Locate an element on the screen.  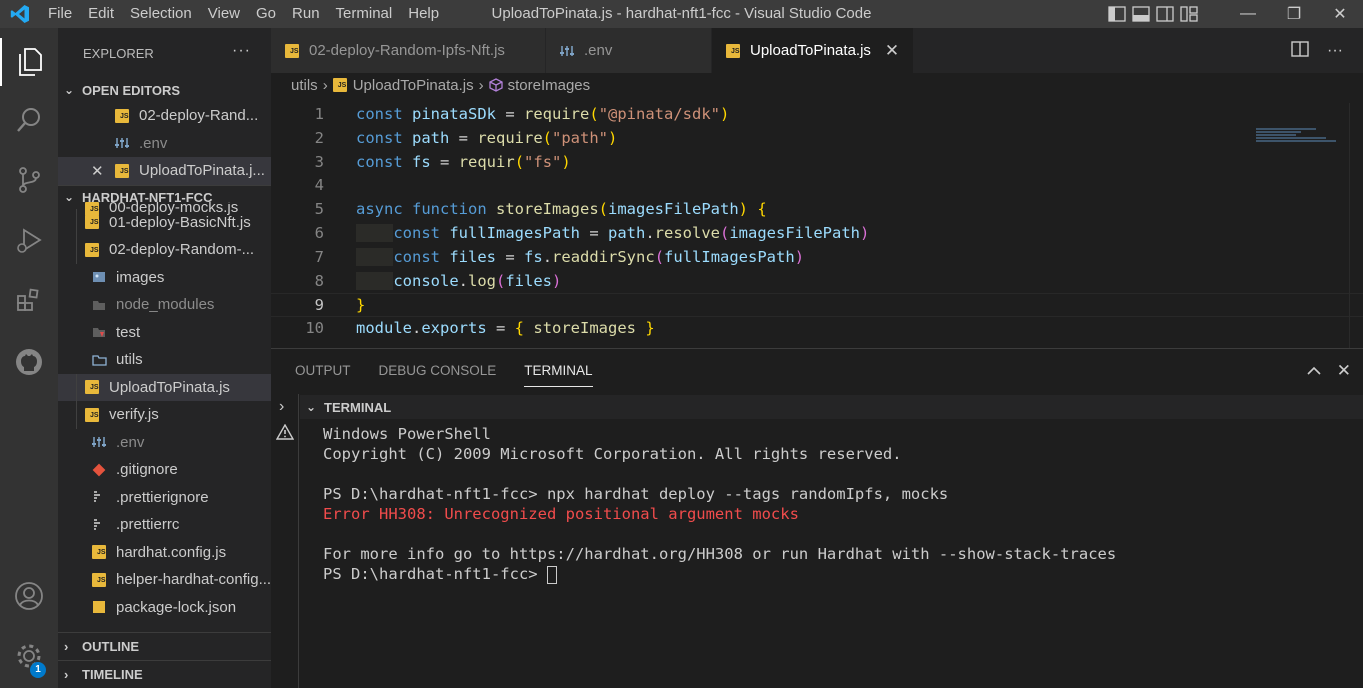
tree-item: images is located at coordinates (164, 278).